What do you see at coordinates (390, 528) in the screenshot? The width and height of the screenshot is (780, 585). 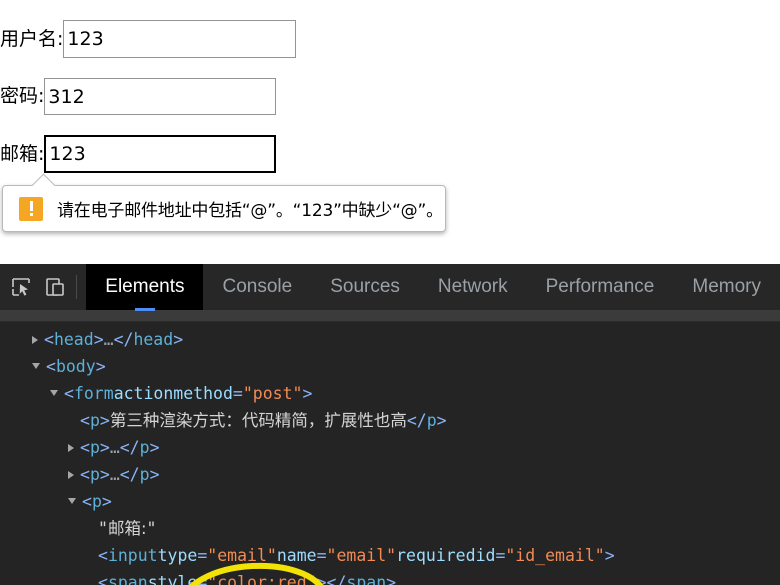 I see `dom-tree-row: " 邮箱: "` at bounding box center [390, 528].